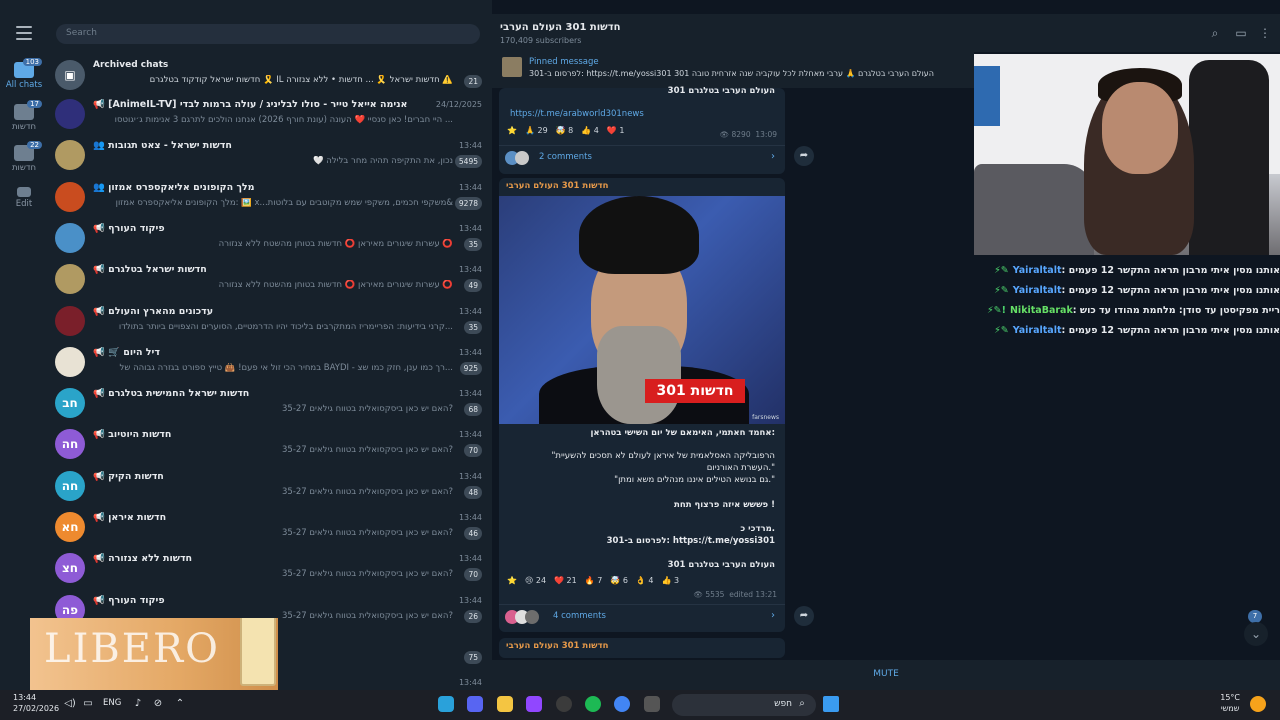  Describe the element at coordinates (671, 580) in the screenshot. I see `reaction: 👍 3` at that location.